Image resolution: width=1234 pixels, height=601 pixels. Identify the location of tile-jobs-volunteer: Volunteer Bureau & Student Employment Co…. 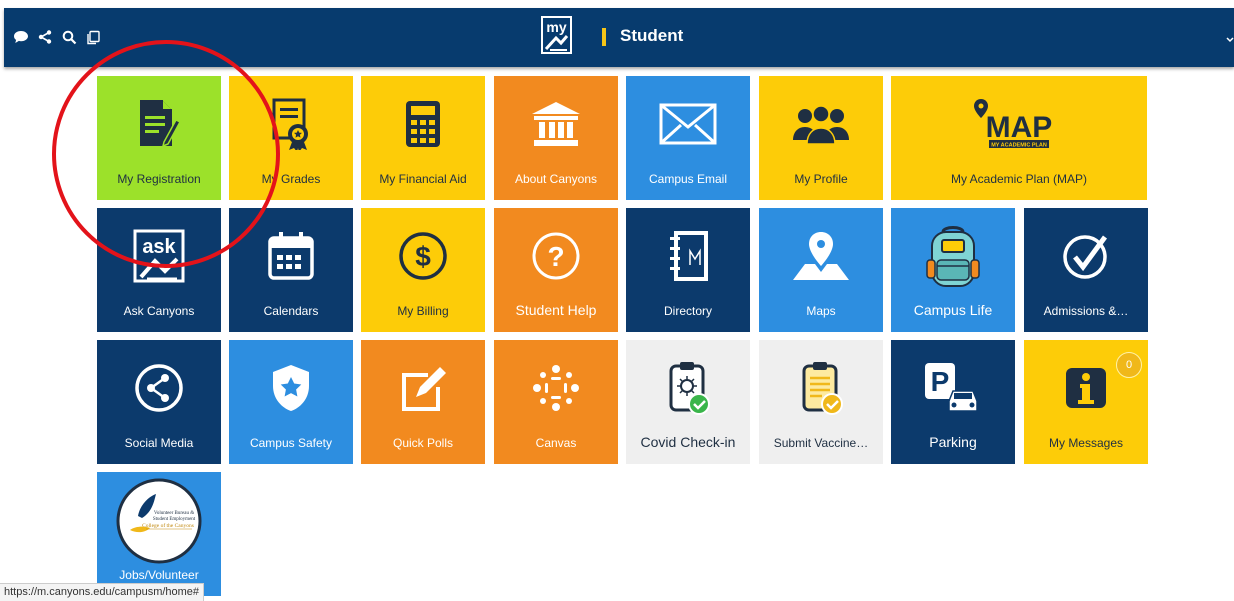
(159, 534).